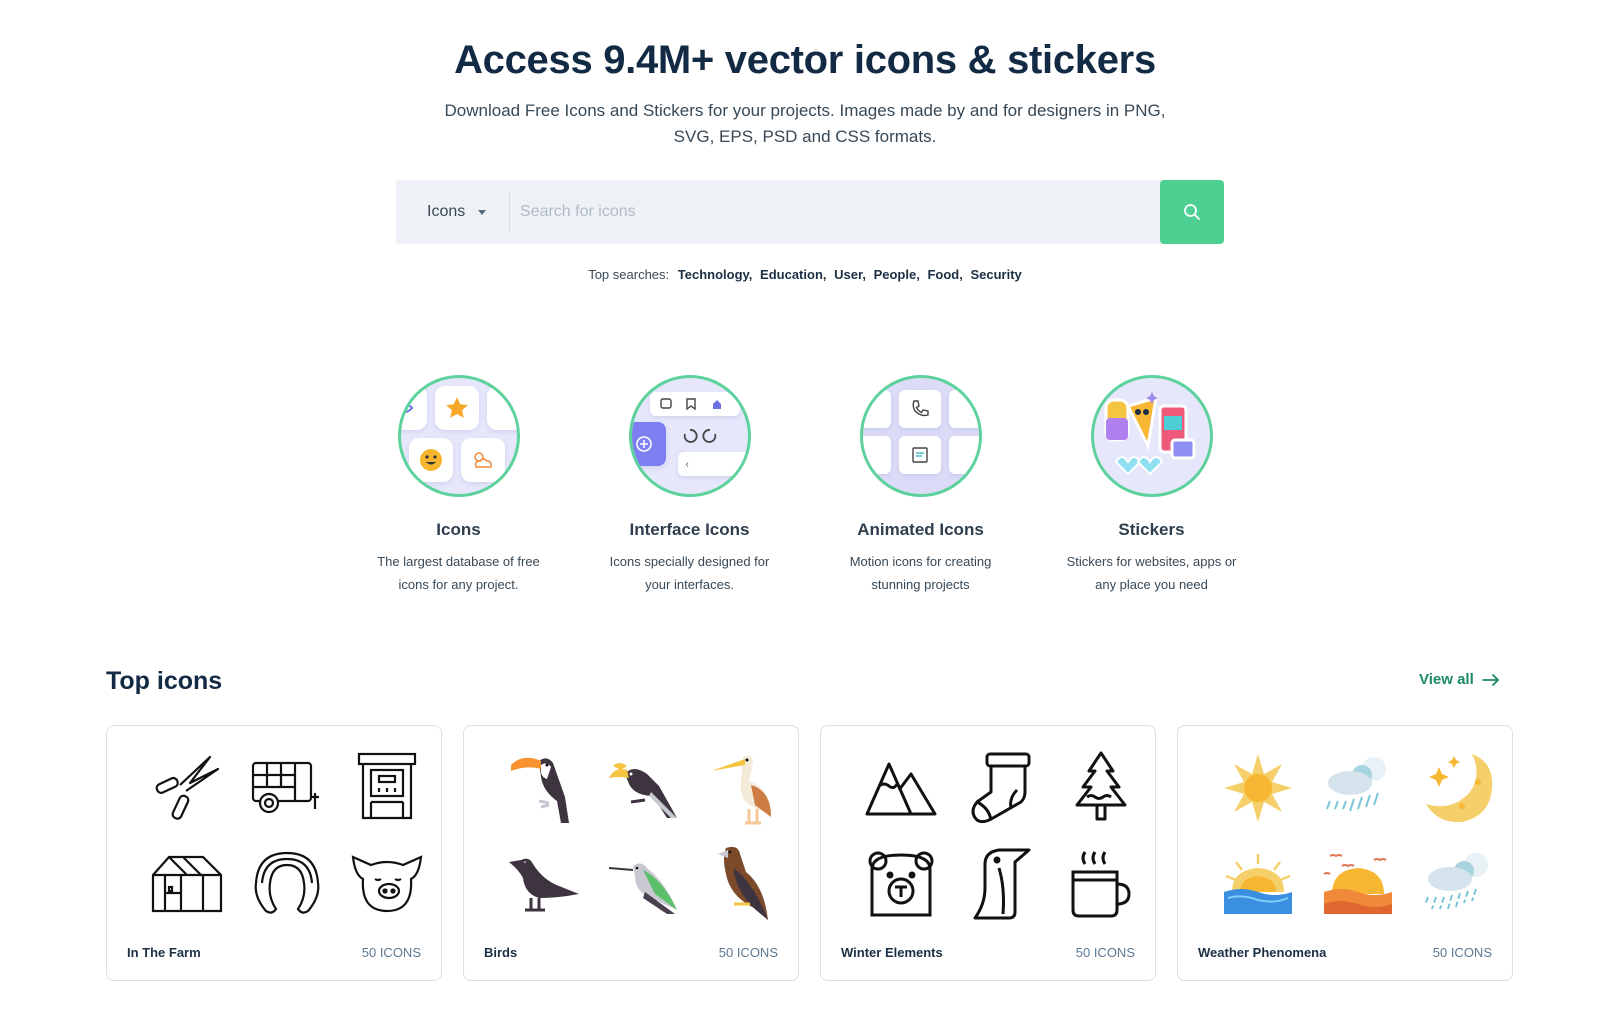 The image size is (1610, 1014). Describe the element at coordinates (1258, 788) in the screenshot. I see `sun-icon` at that location.